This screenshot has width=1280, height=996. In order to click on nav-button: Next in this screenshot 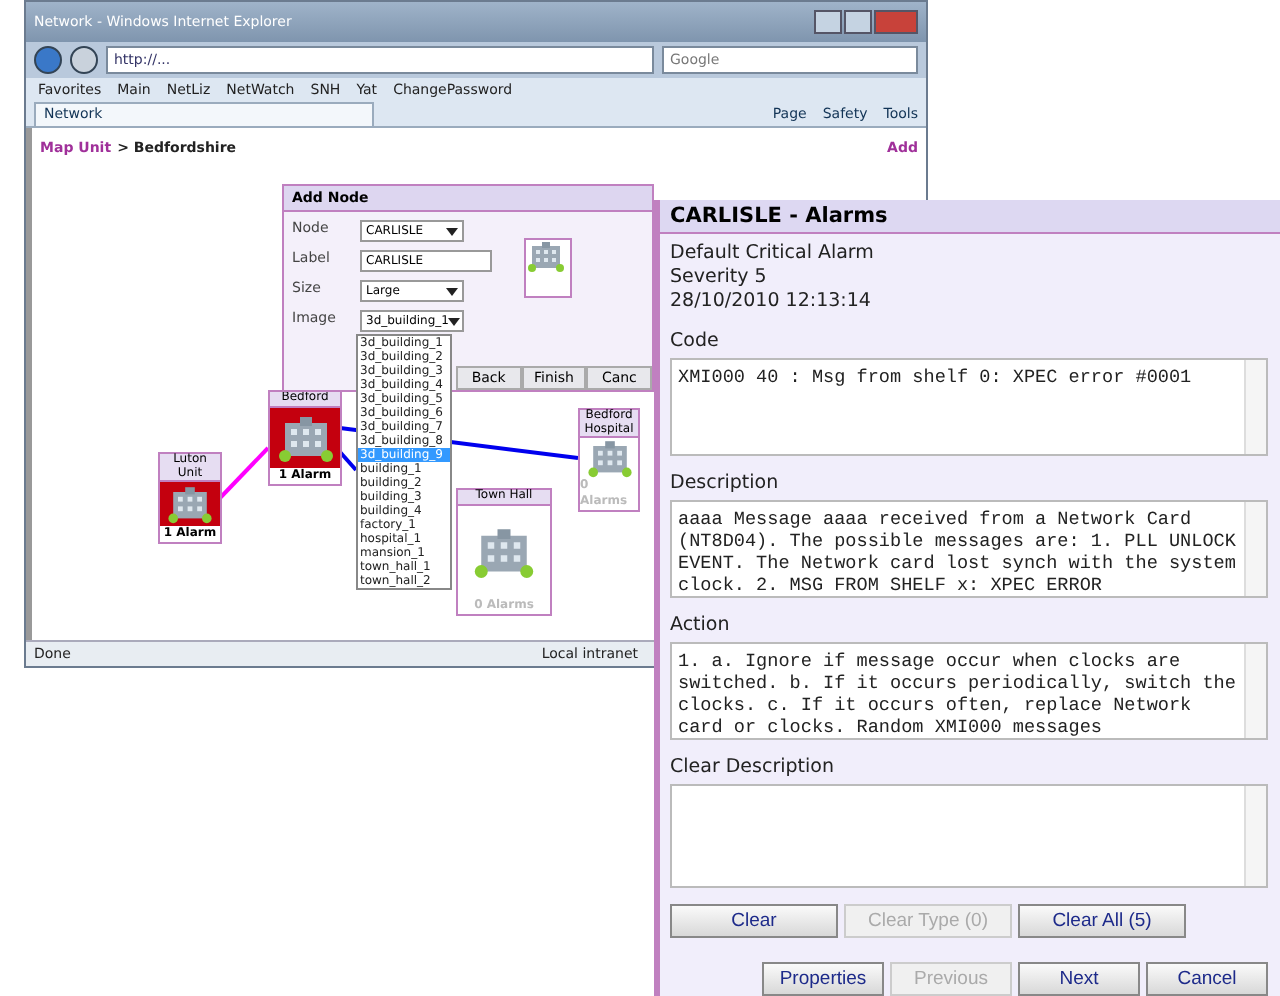, I will do `click(1079, 979)`.